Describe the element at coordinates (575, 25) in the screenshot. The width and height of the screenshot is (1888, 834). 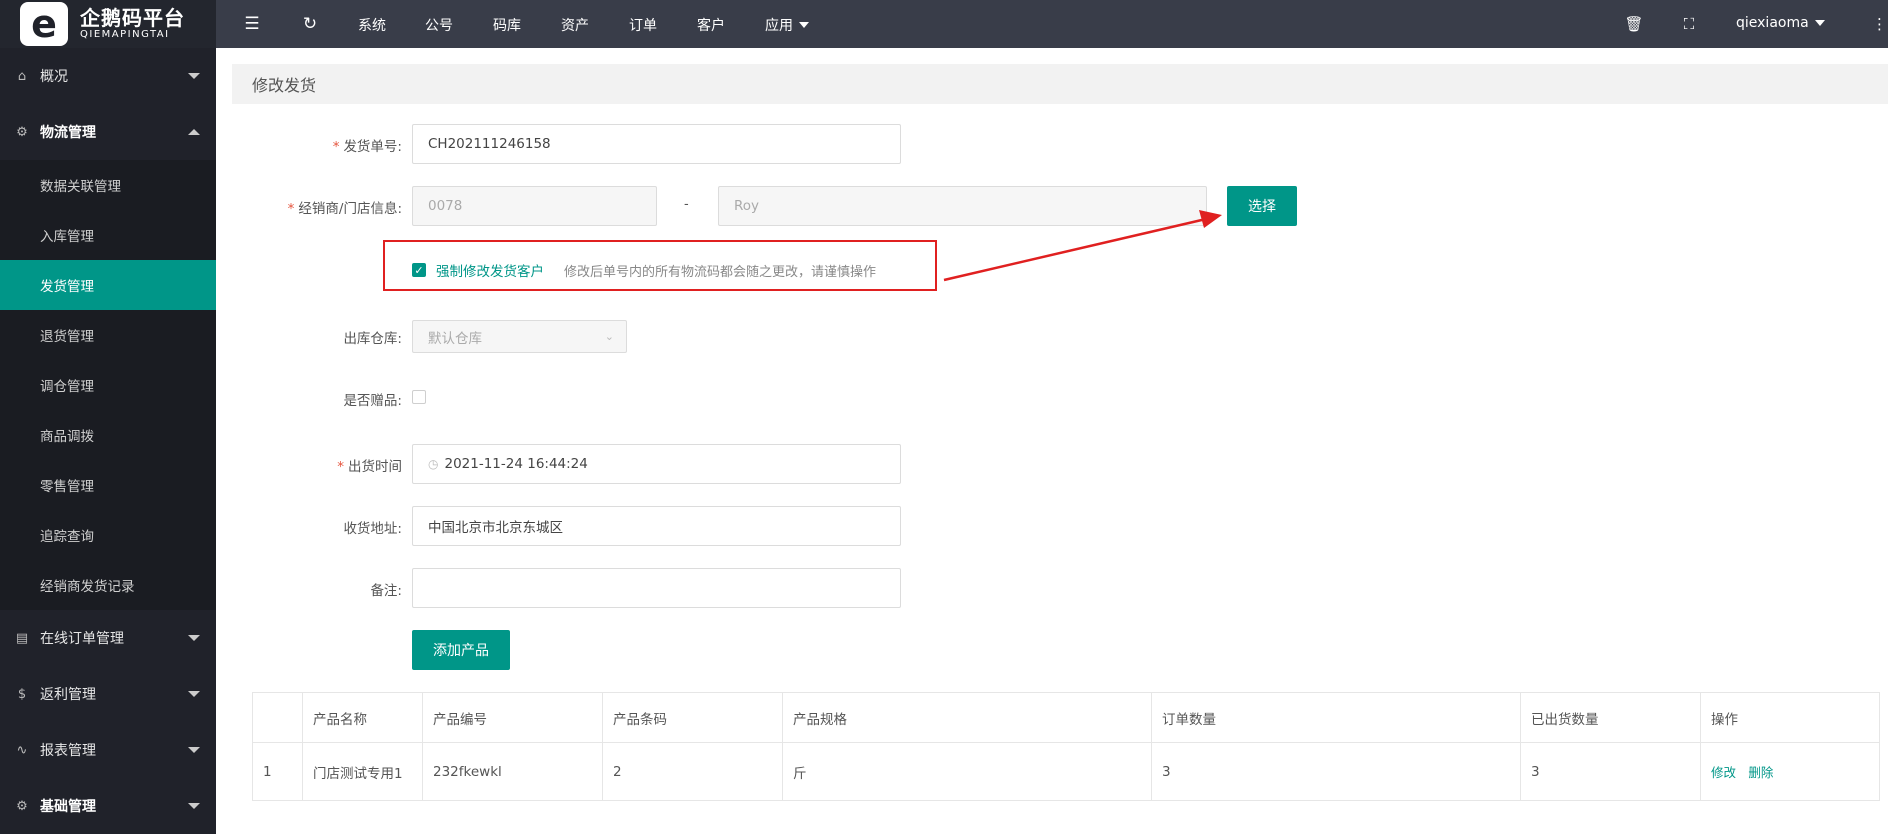
I see `menu-assets: 资产` at that location.